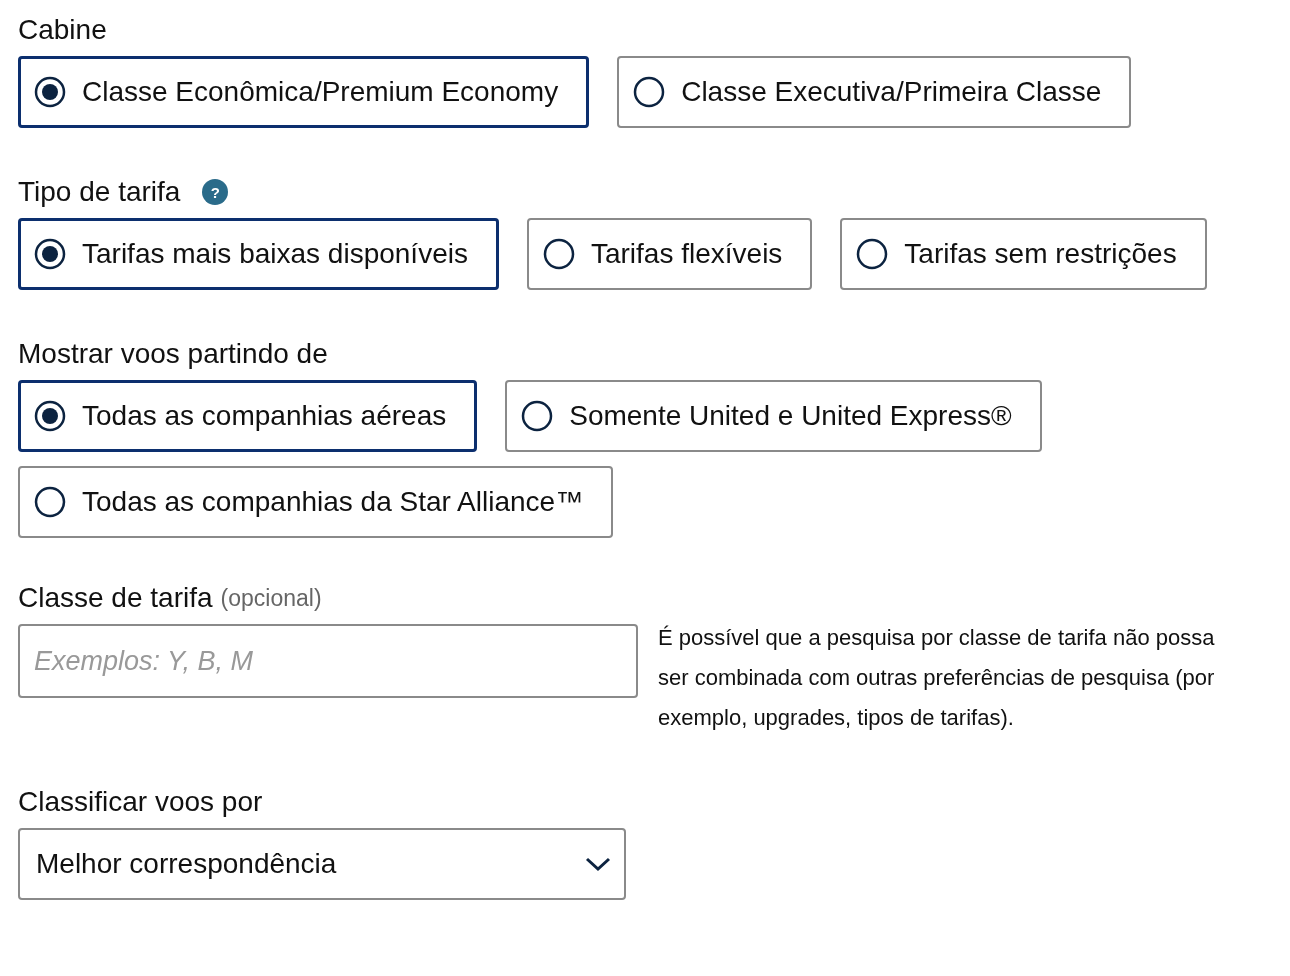 This screenshot has height=976, width=1290. Describe the element at coordinates (215, 192) in the screenshot. I see `help-button: ?` at that location.